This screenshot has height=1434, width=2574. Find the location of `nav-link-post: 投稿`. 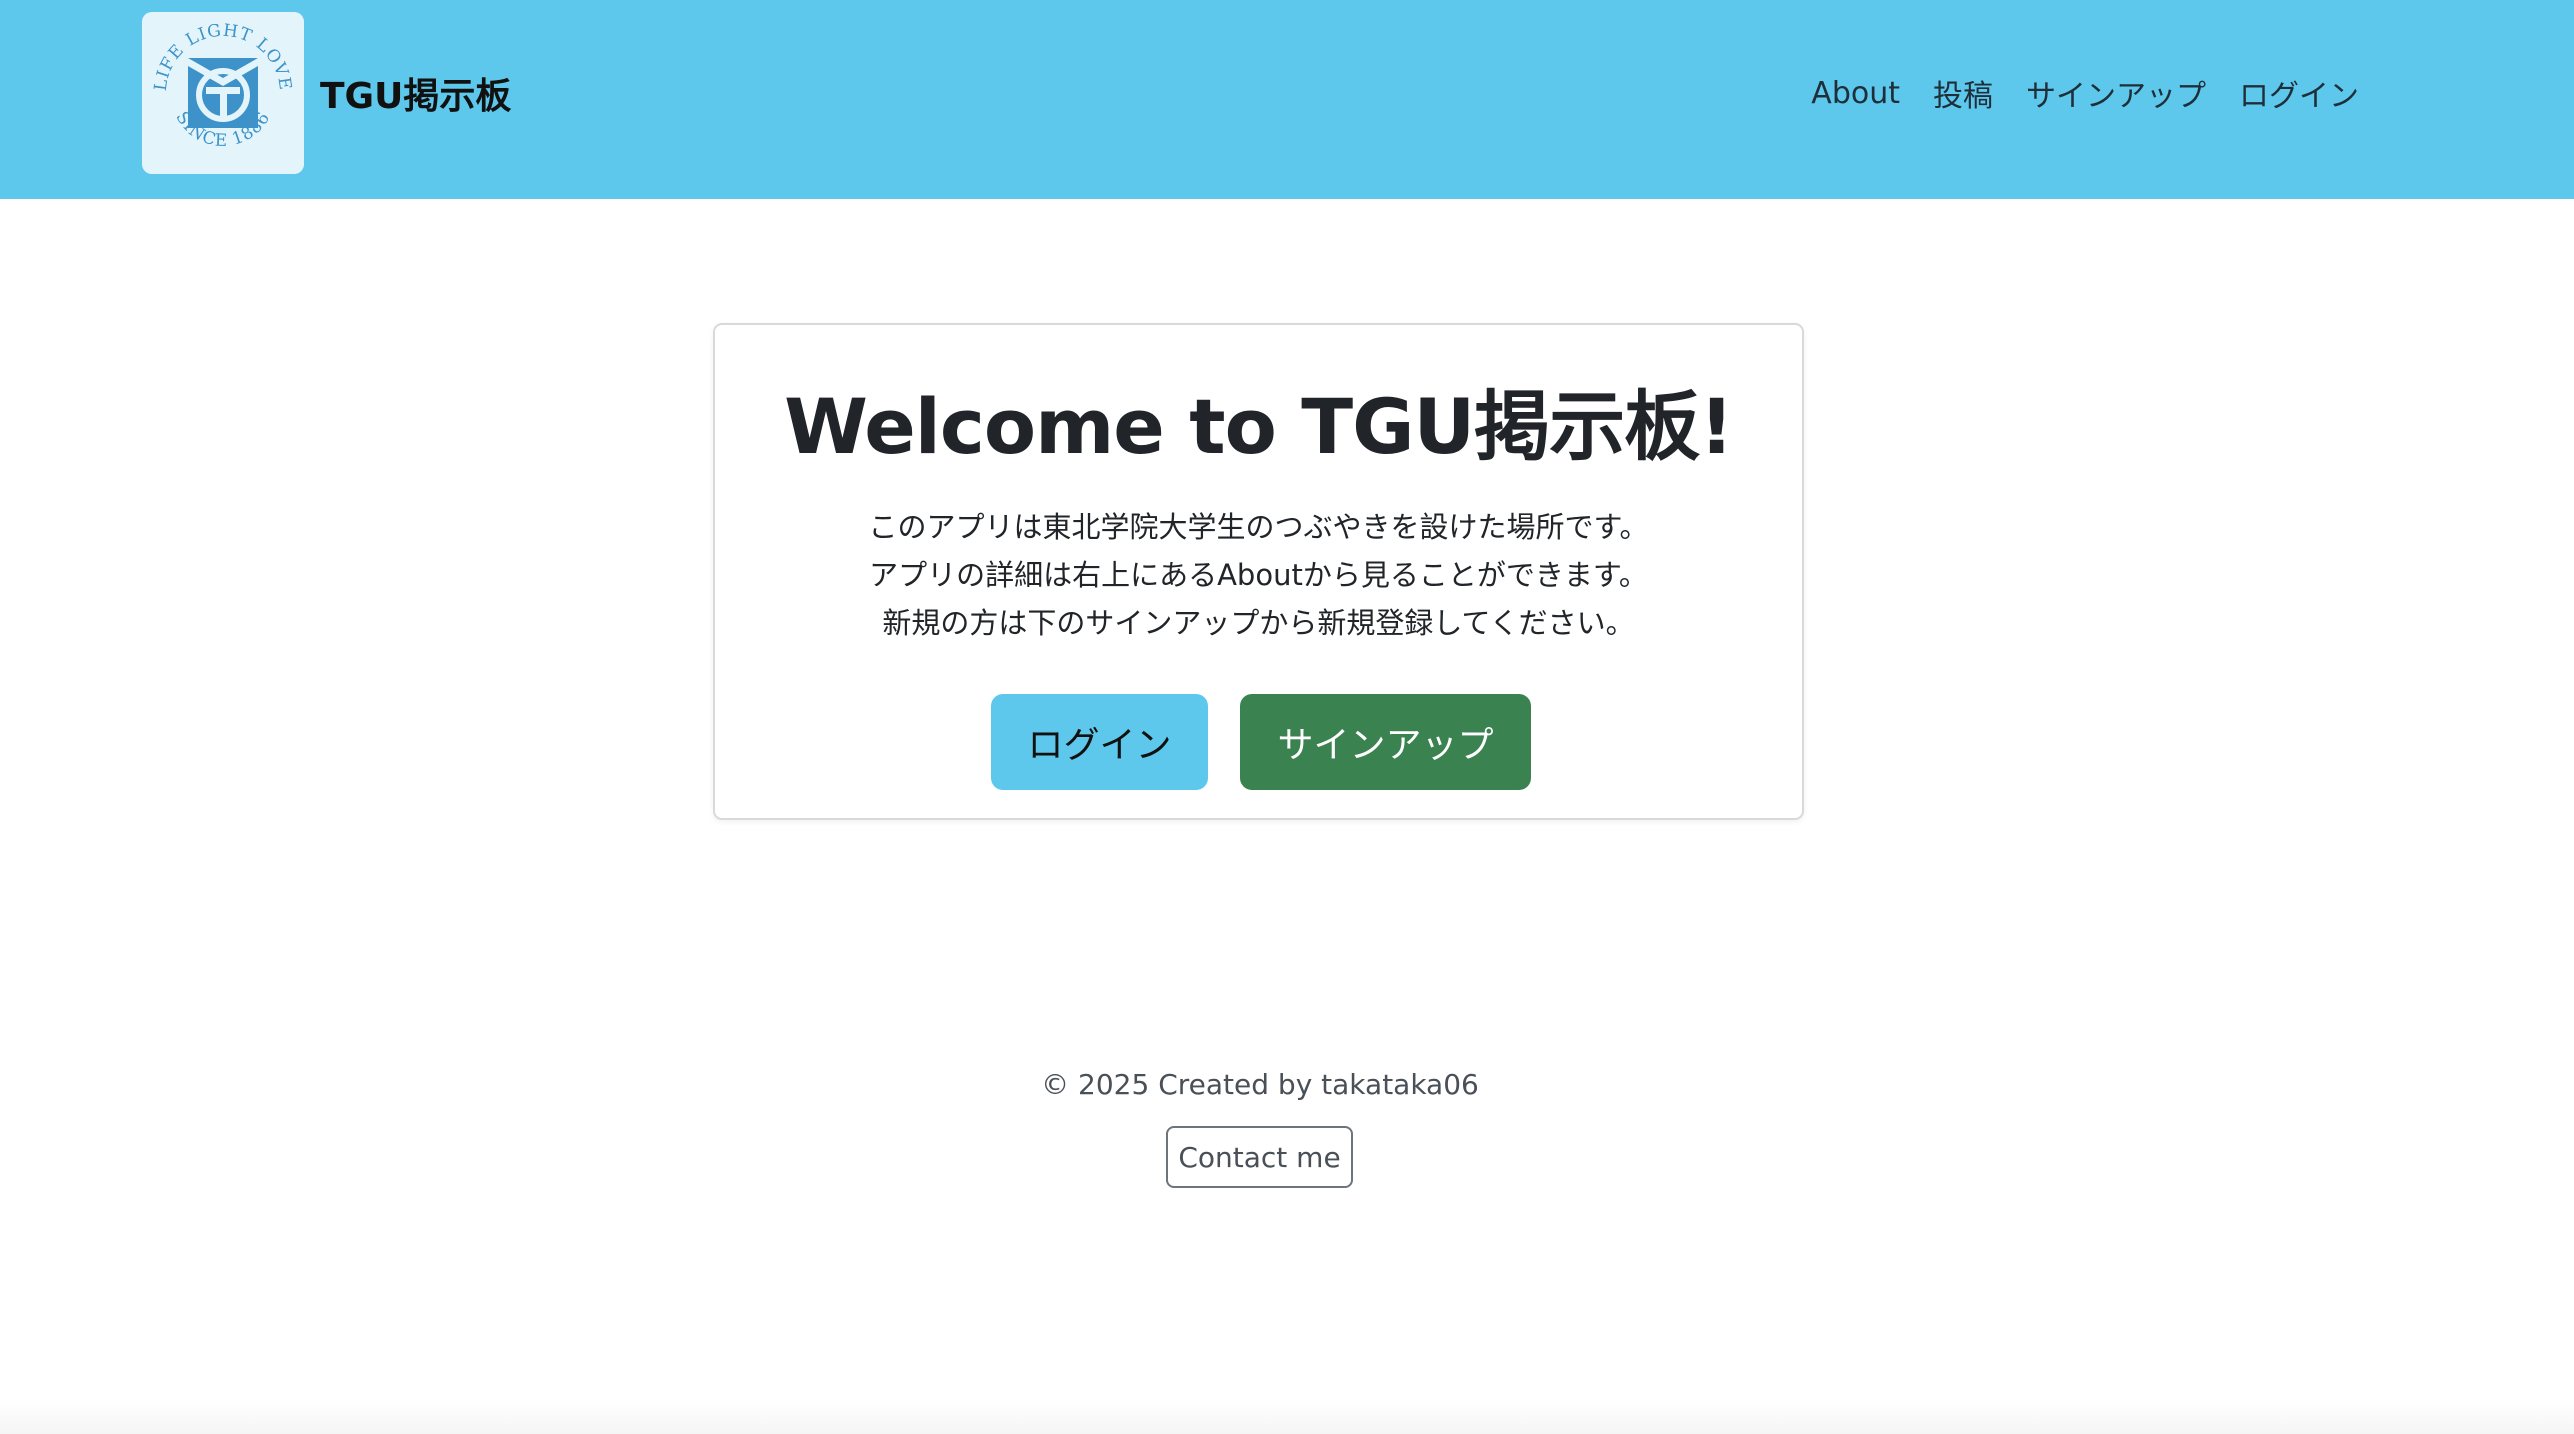

nav-link-post: 投稿 is located at coordinates (1963, 93).